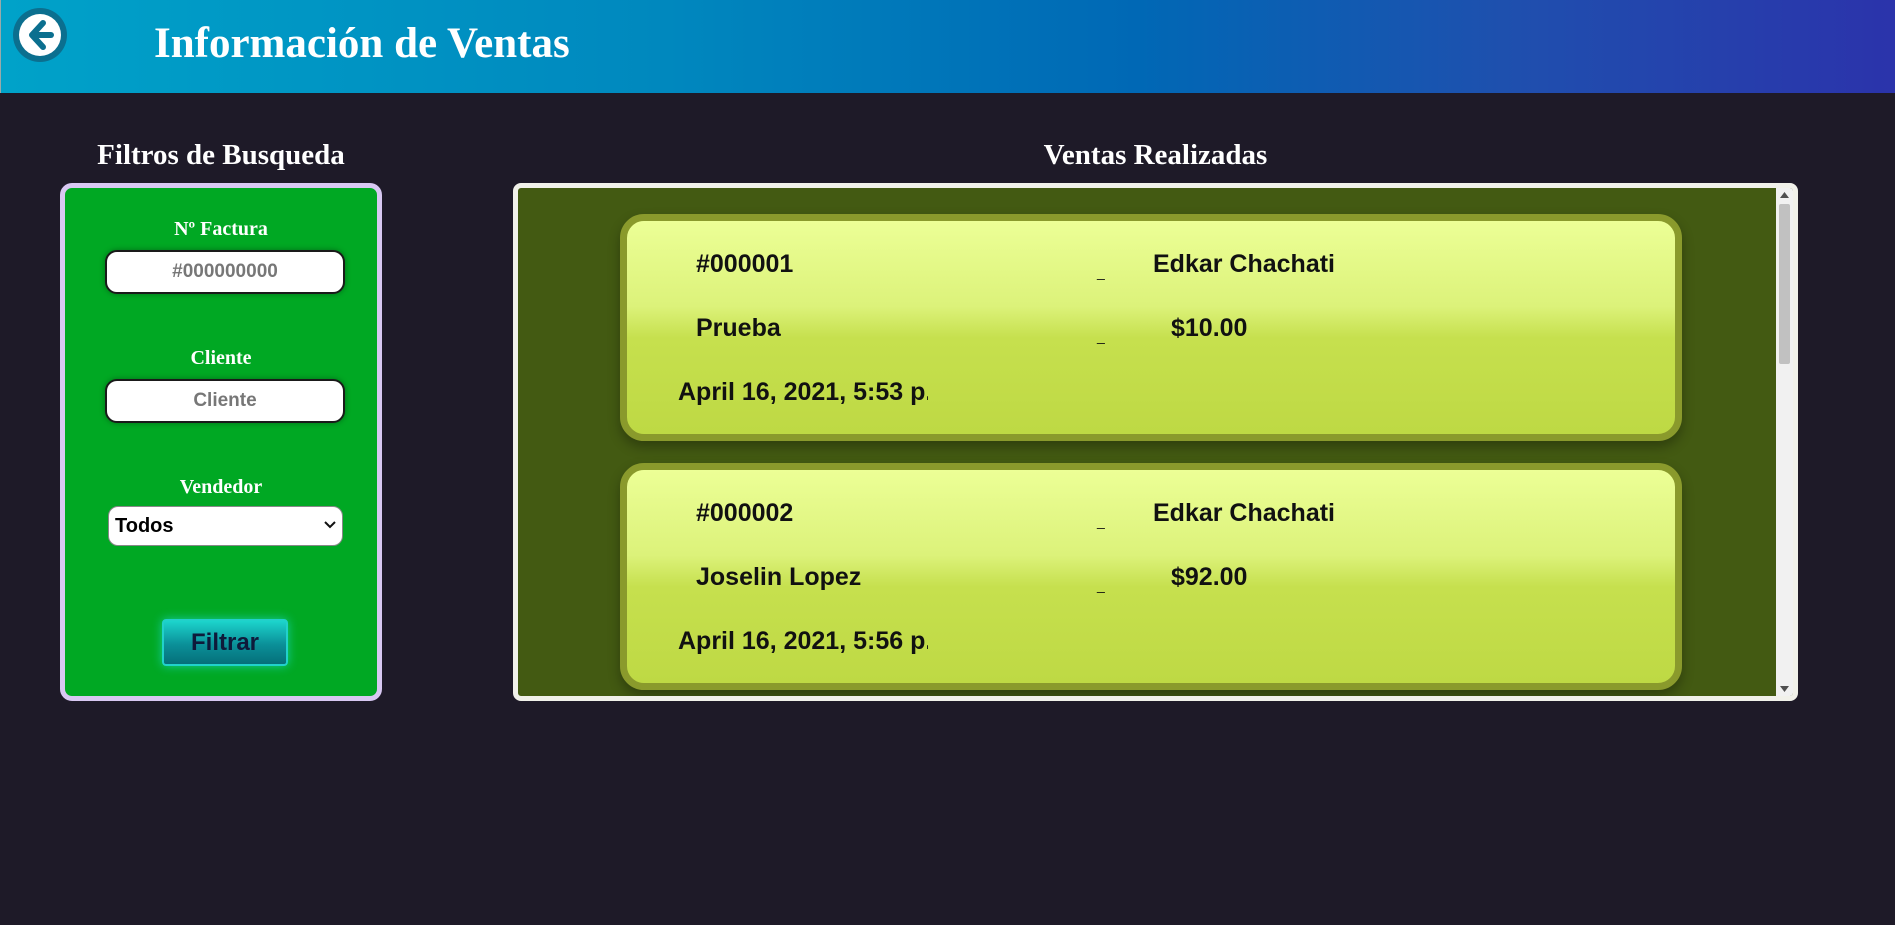 Image resolution: width=1895 pixels, height=925 pixels. Describe the element at coordinates (221, 358) in the screenshot. I see `client-label: Cliente` at that location.